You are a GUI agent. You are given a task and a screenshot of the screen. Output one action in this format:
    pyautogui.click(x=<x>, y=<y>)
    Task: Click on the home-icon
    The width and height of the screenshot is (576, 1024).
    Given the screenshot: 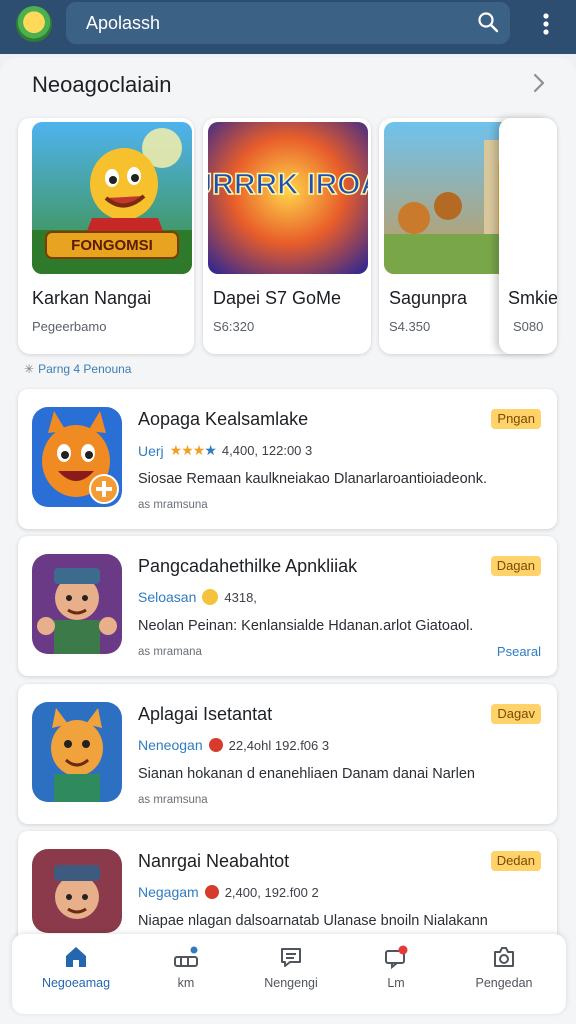 What is the action you would take?
    pyautogui.click(x=76, y=957)
    